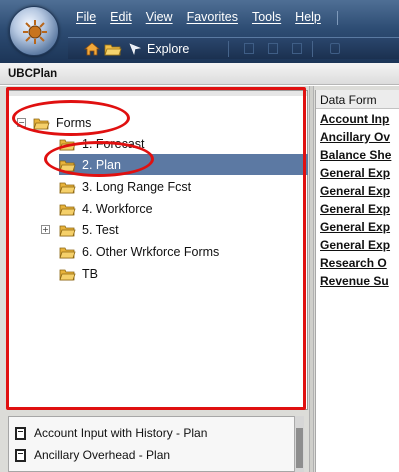 Image resolution: width=399 pixels, height=472 pixels. I want to click on data-form-link: Ancillary Ov, so click(359, 138).